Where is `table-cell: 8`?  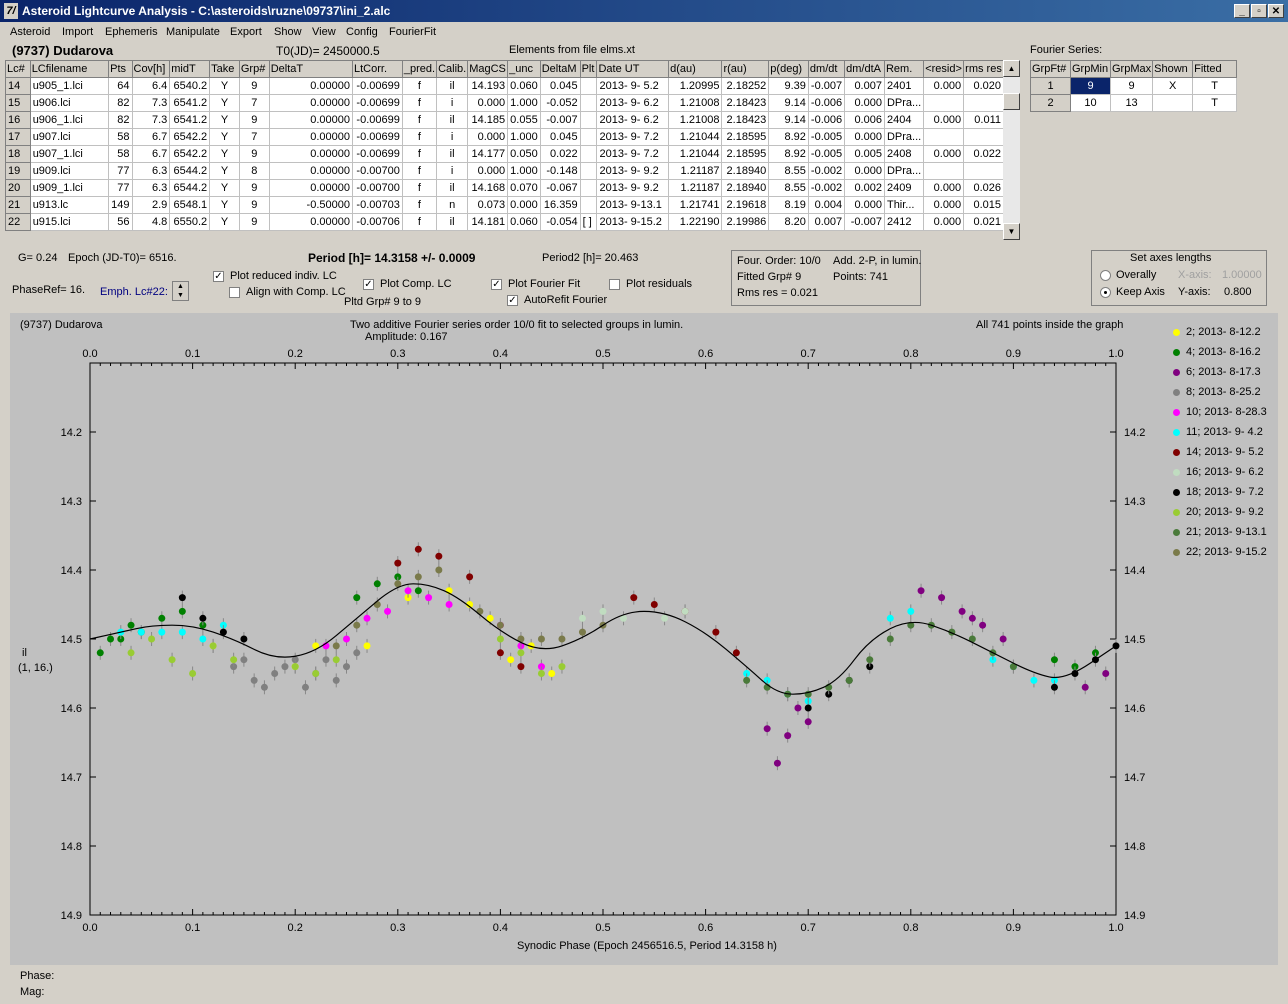
table-cell: 8 is located at coordinates (254, 171).